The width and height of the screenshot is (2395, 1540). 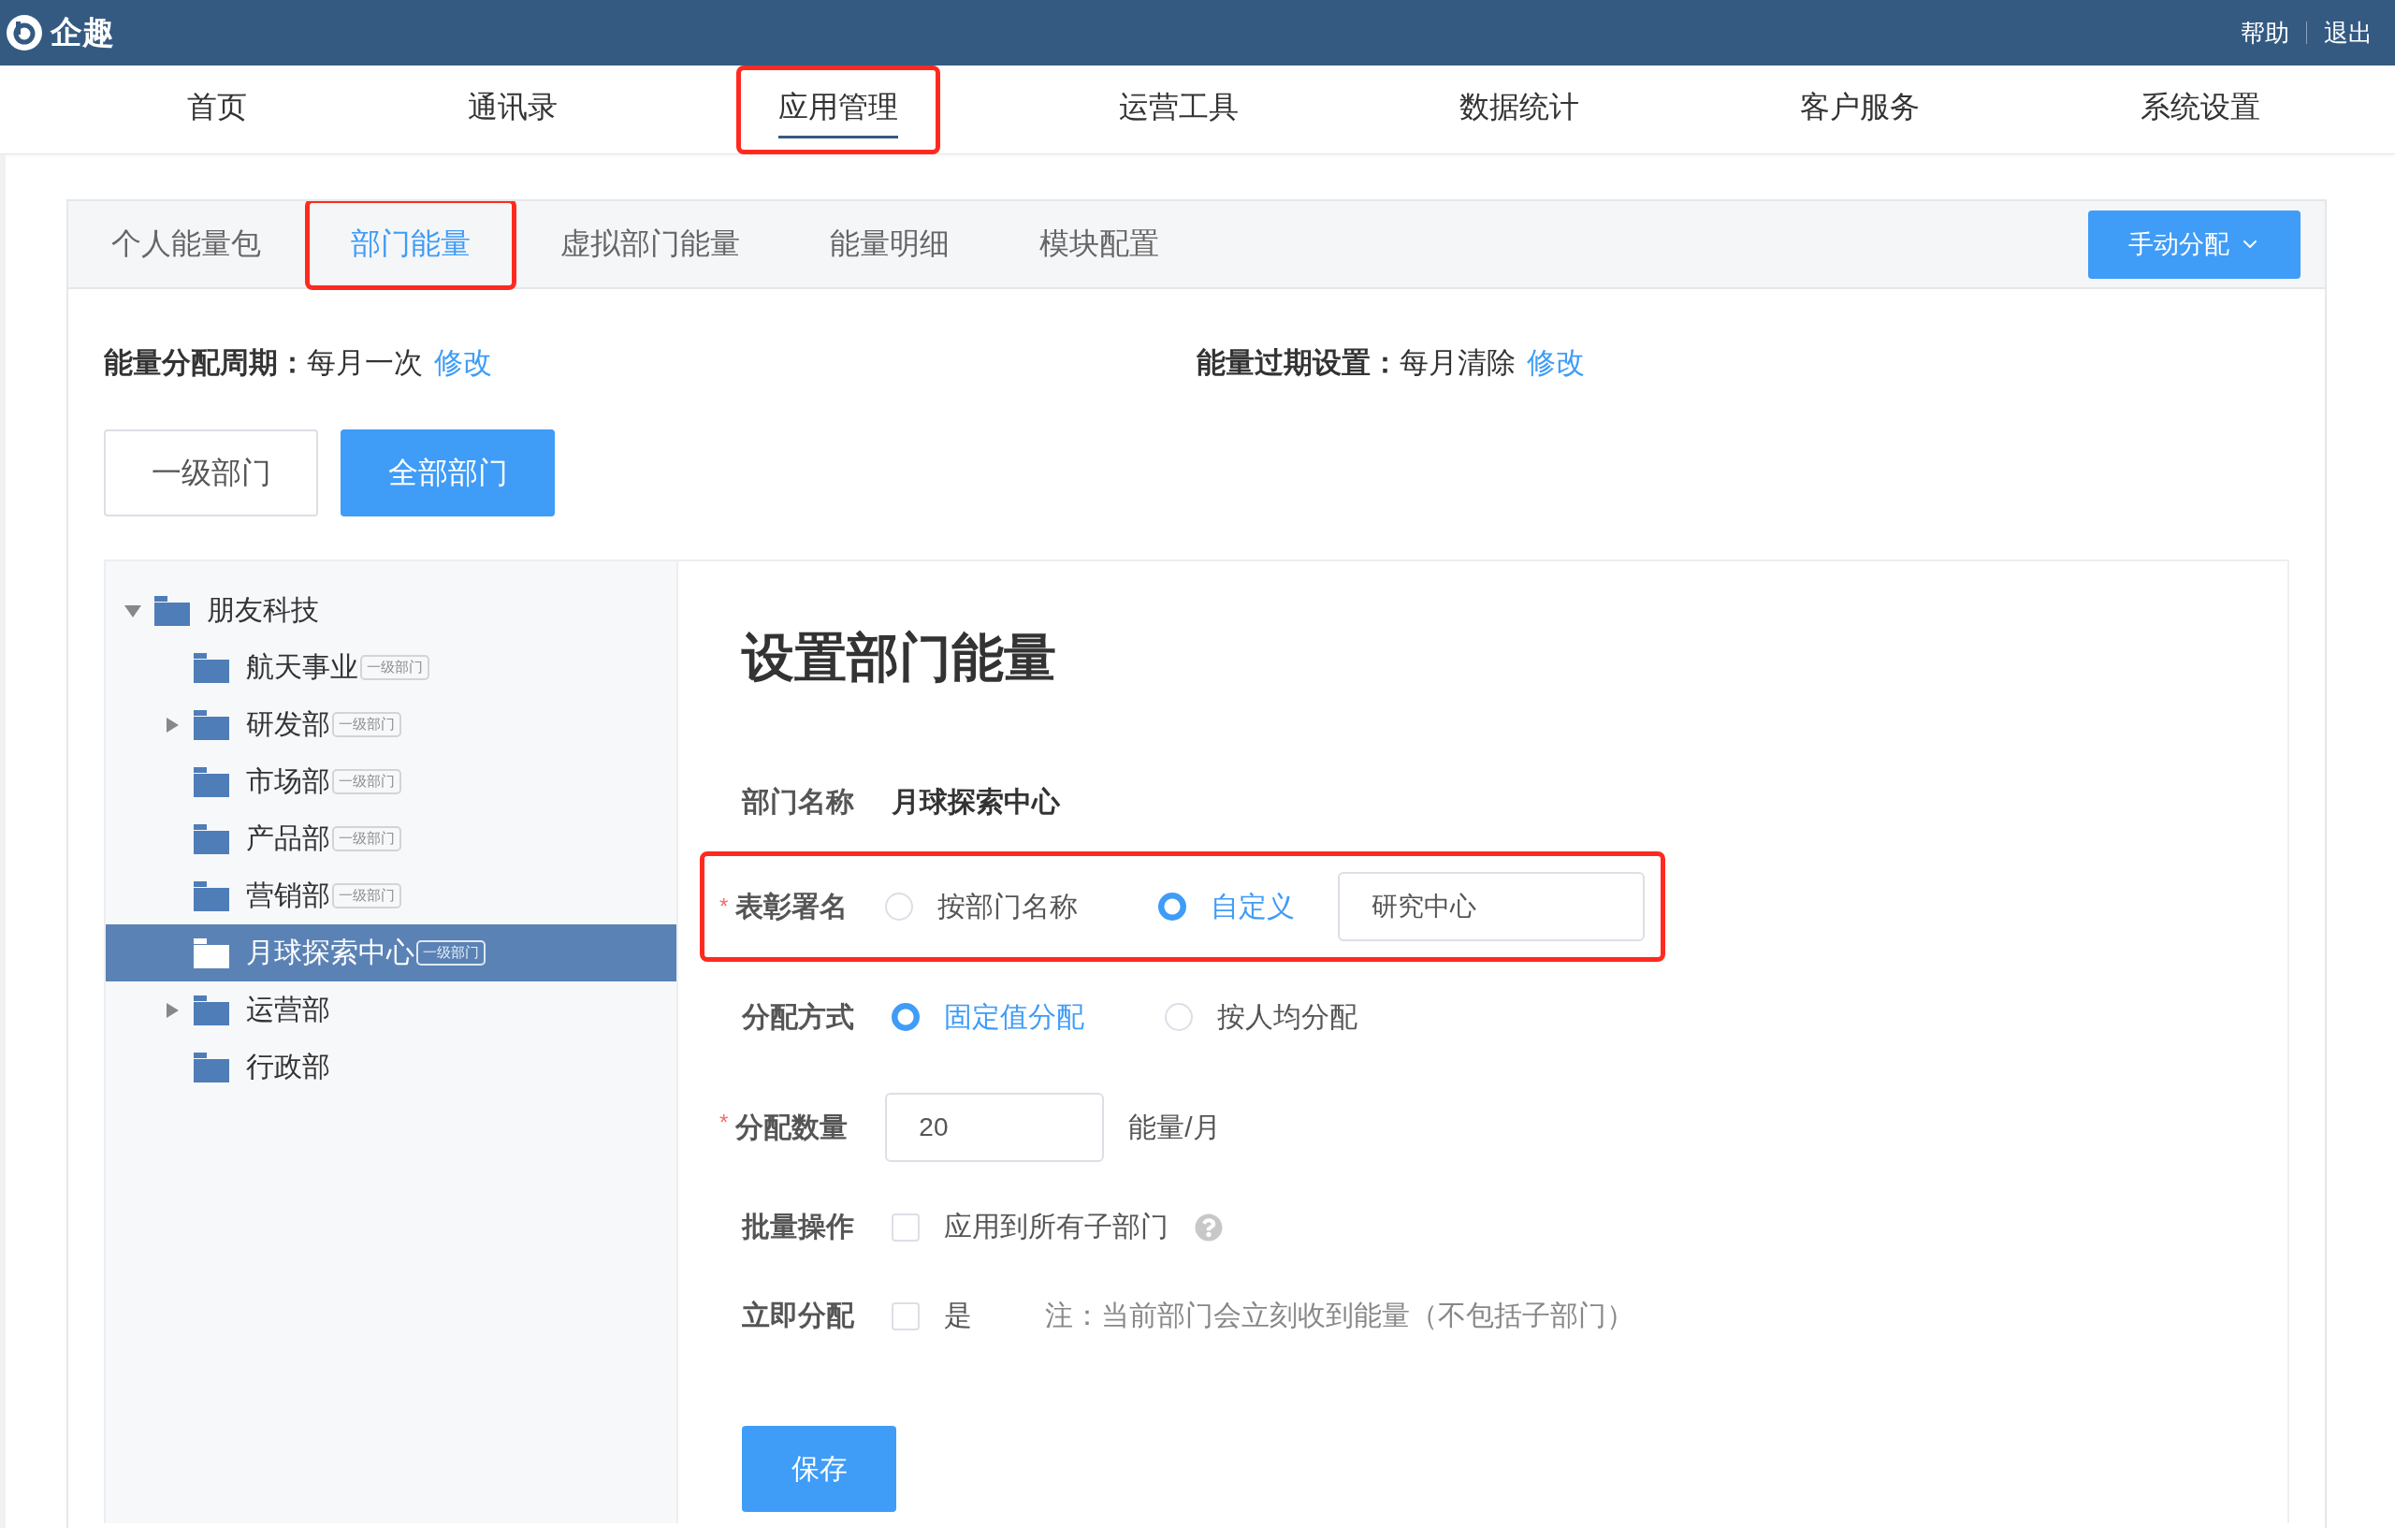 I want to click on radio-label: 按人均分配, so click(x=1287, y=1017).